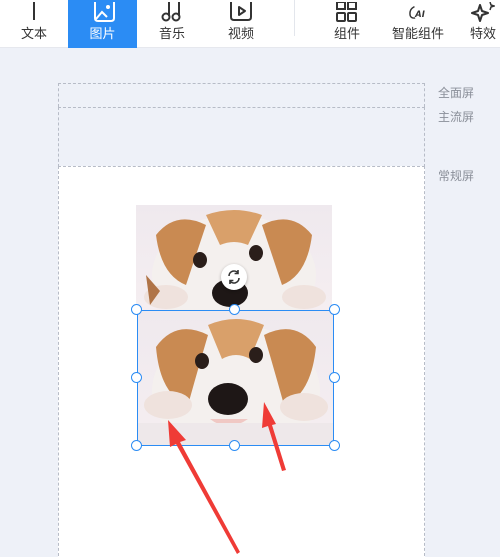  What do you see at coordinates (136, 309) in the screenshot?
I see `resize-handle-top-left` at bounding box center [136, 309].